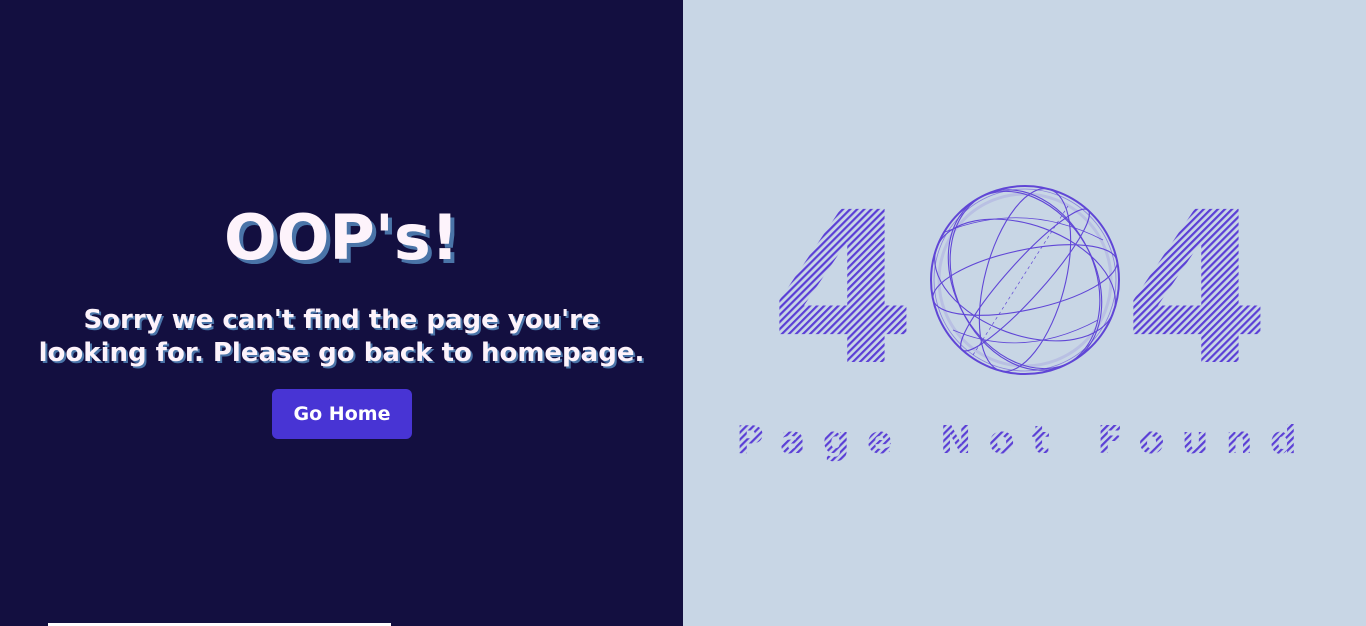 This screenshot has width=1366, height=626. Describe the element at coordinates (1197, 289) in the screenshot. I see `code-digit-right: 4` at that location.